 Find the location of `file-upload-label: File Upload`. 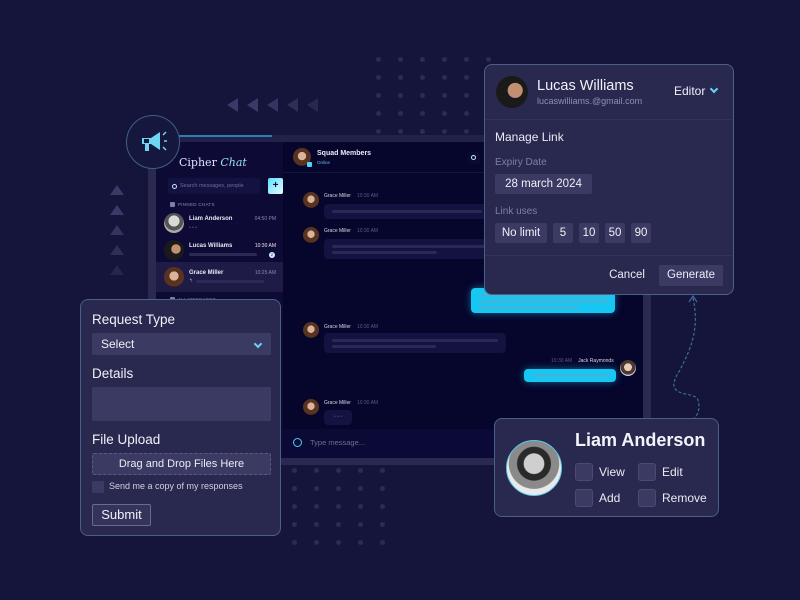

file-upload-label: File Upload is located at coordinates (126, 439).